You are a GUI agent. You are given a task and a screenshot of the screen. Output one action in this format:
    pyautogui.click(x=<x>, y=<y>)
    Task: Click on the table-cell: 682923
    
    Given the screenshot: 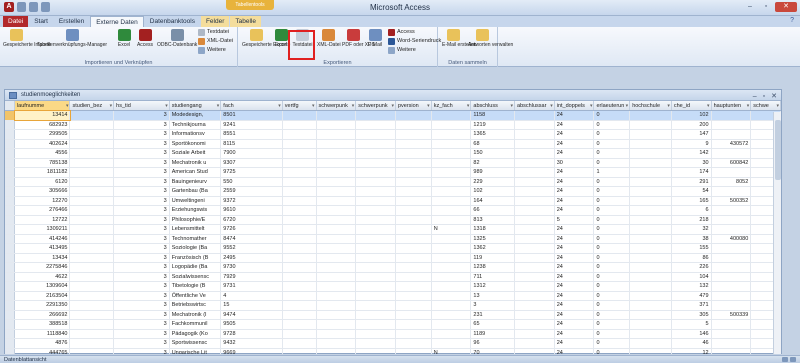 What is the action you would take?
    pyautogui.click(x=43, y=124)
    